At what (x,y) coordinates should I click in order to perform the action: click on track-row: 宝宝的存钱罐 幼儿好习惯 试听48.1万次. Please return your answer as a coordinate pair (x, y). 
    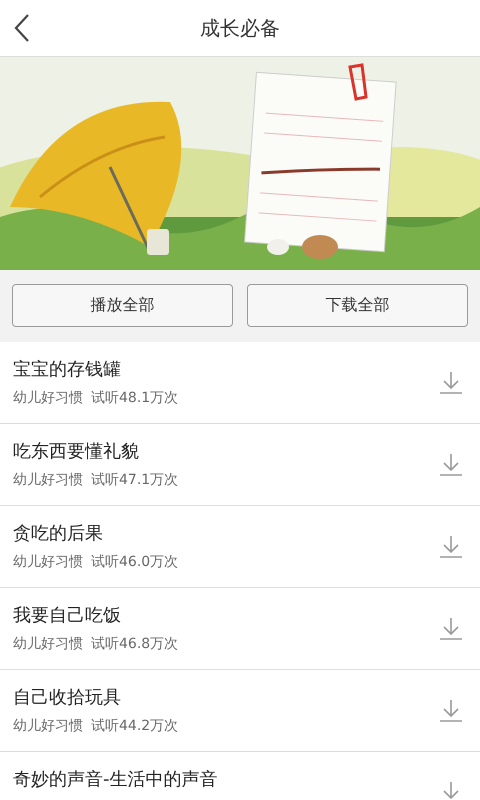
    Looking at the image, I should click on (240, 383).